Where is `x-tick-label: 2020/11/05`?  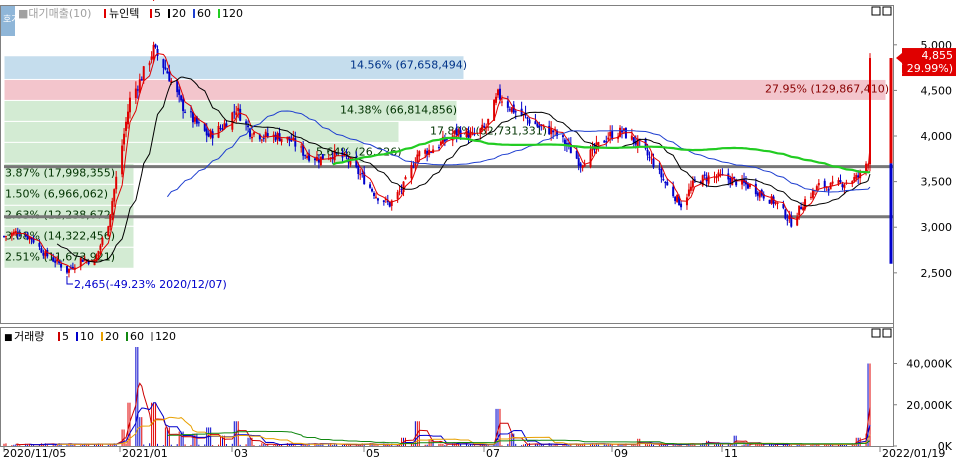 x-tick-label: 2020/11/05 is located at coordinates (34, 453).